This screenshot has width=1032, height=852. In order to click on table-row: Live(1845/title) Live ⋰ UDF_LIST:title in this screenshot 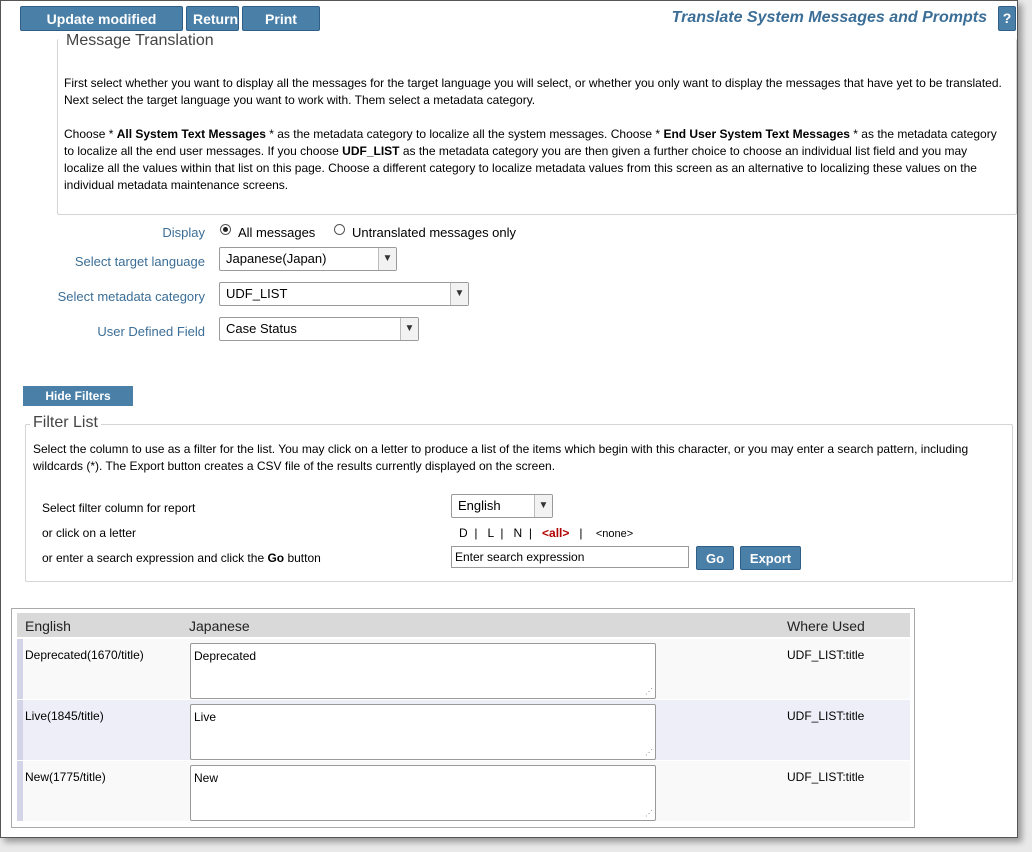, I will do `click(463, 730)`.